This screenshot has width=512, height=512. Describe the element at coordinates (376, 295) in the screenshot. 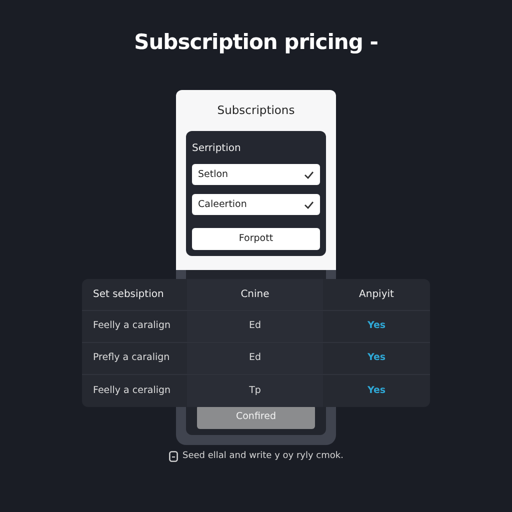

I see `column-header: Anpiyit` at that location.